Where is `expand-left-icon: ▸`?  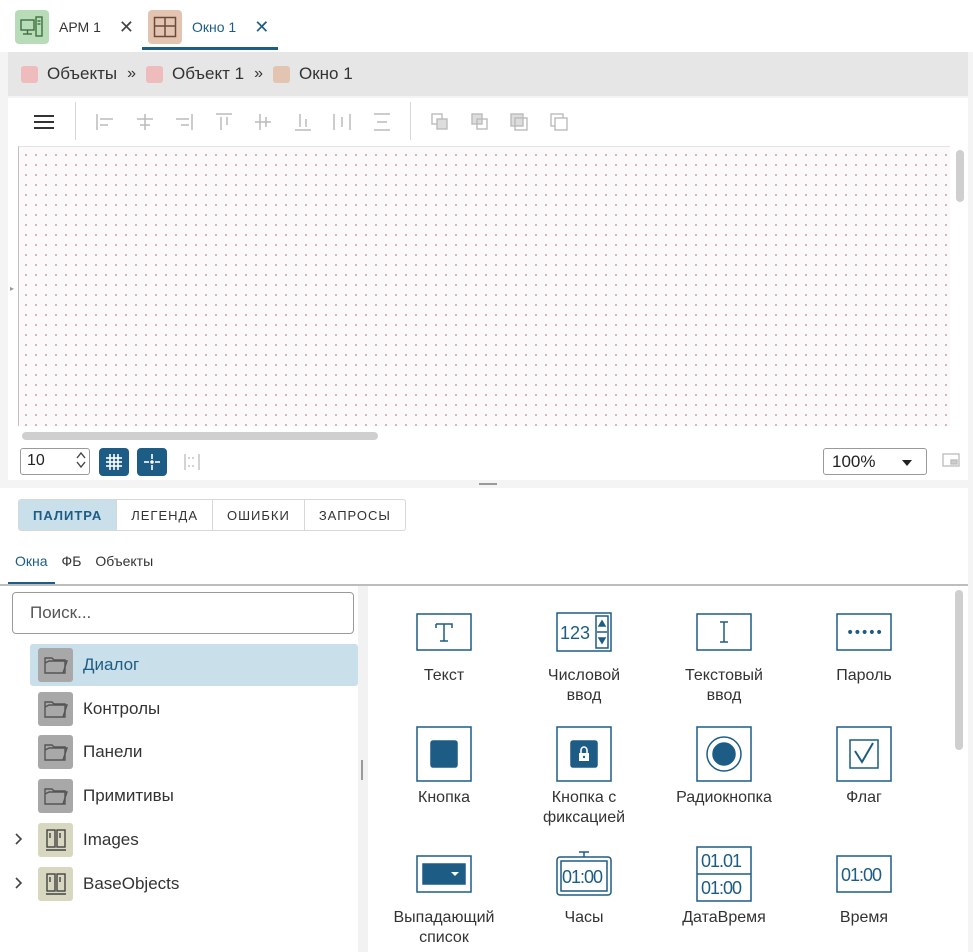 expand-left-icon: ▸ is located at coordinates (12, 288).